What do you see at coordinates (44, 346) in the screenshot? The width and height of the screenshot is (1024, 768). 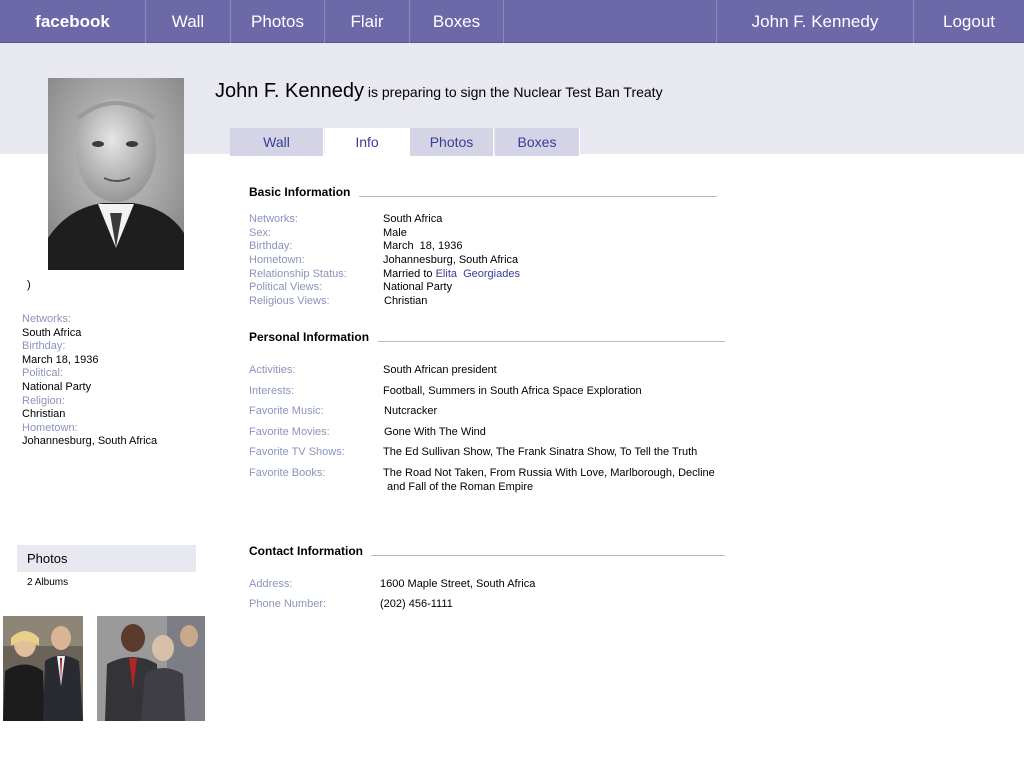 I see `sidebar-label-birthday: Birthday:` at bounding box center [44, 346].